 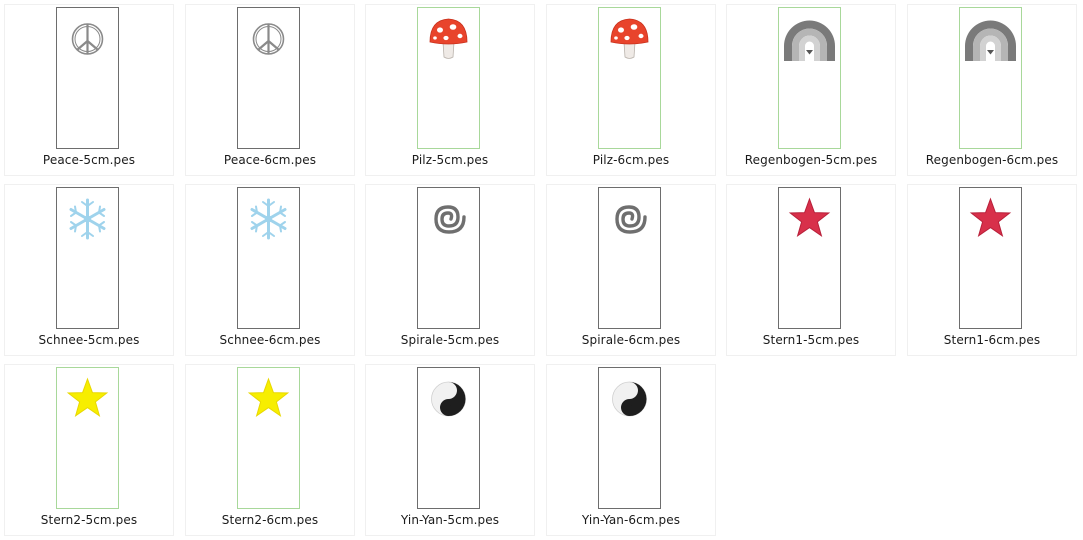 I want to click on file-item: Pilz-5cm.pes, so click(x=450, y=90).